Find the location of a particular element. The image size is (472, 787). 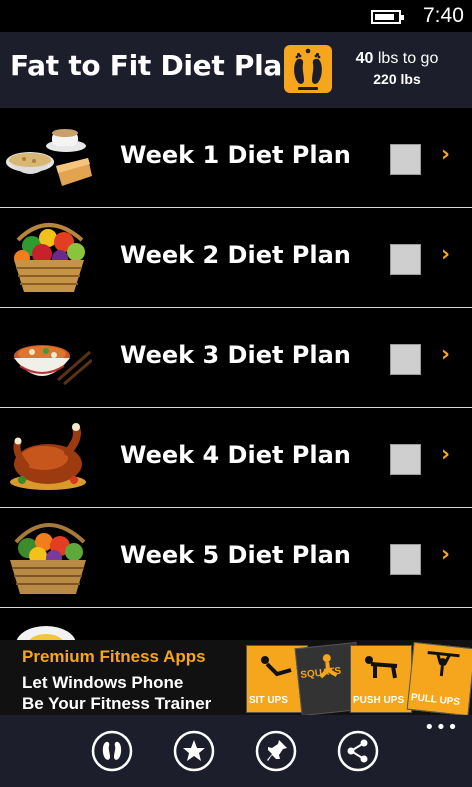

ad-tile-label: PUSH UPS is located at coordinates (379, 700).